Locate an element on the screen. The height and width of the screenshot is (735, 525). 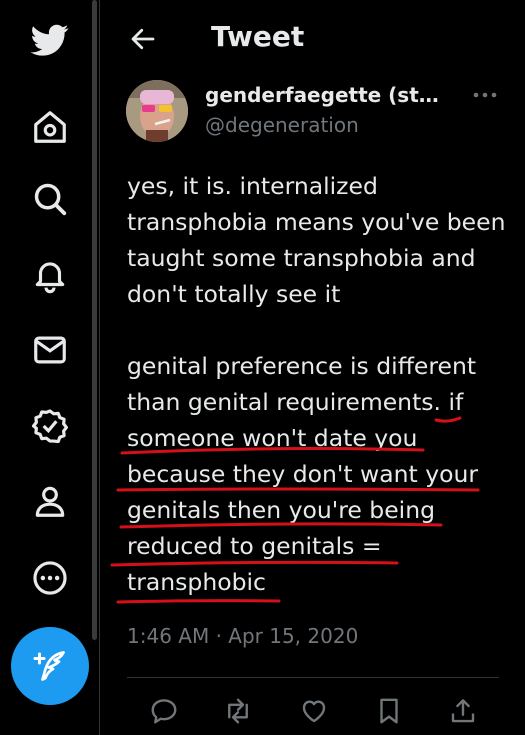
user-handle: @degeneration is located at coordinates (282, 125).